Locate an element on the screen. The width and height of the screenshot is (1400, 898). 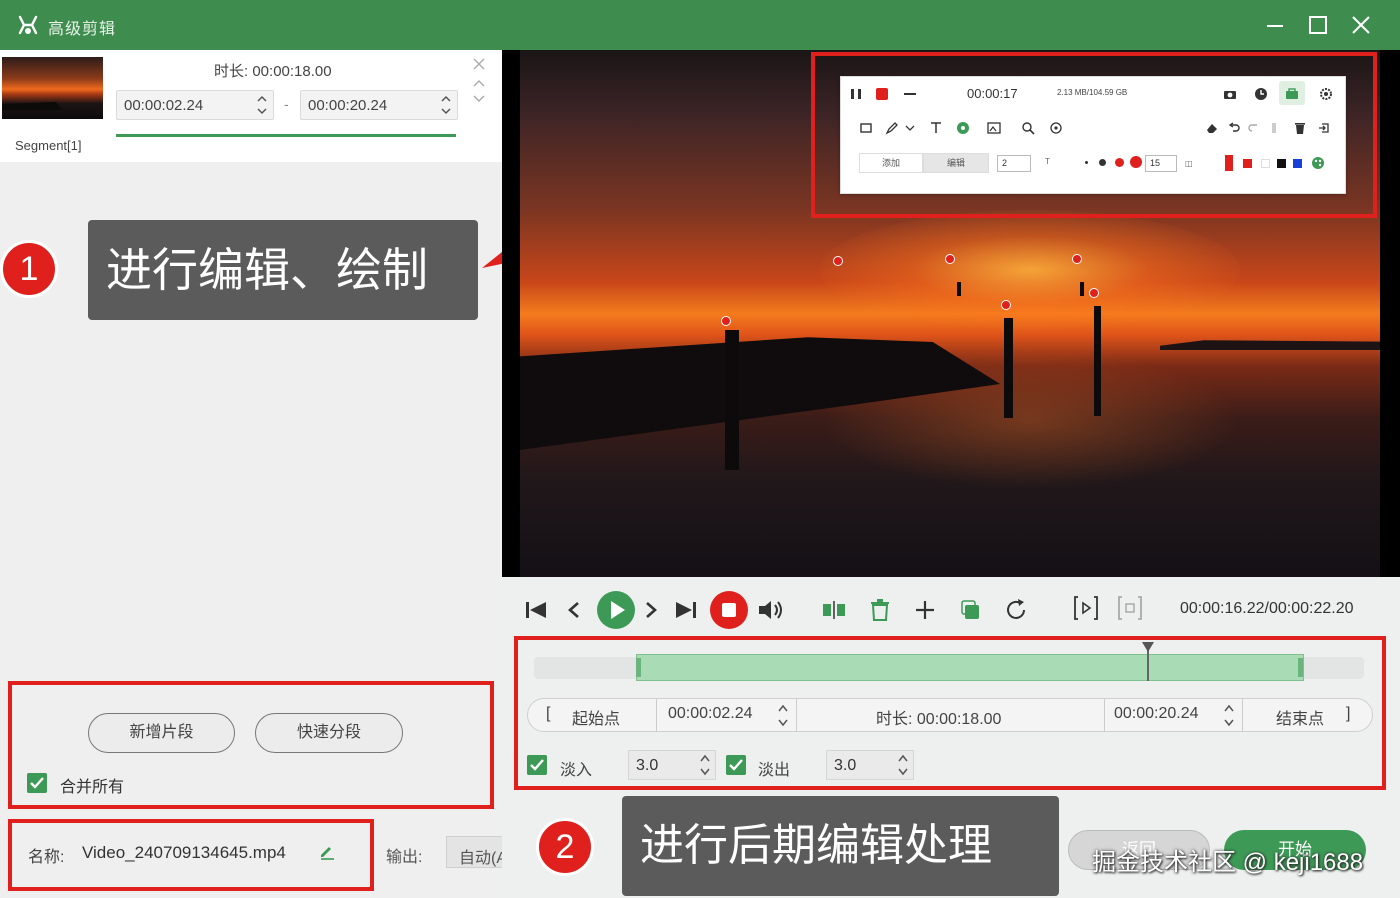
set-start-marker-icon is located at coordinates (1086, 608).